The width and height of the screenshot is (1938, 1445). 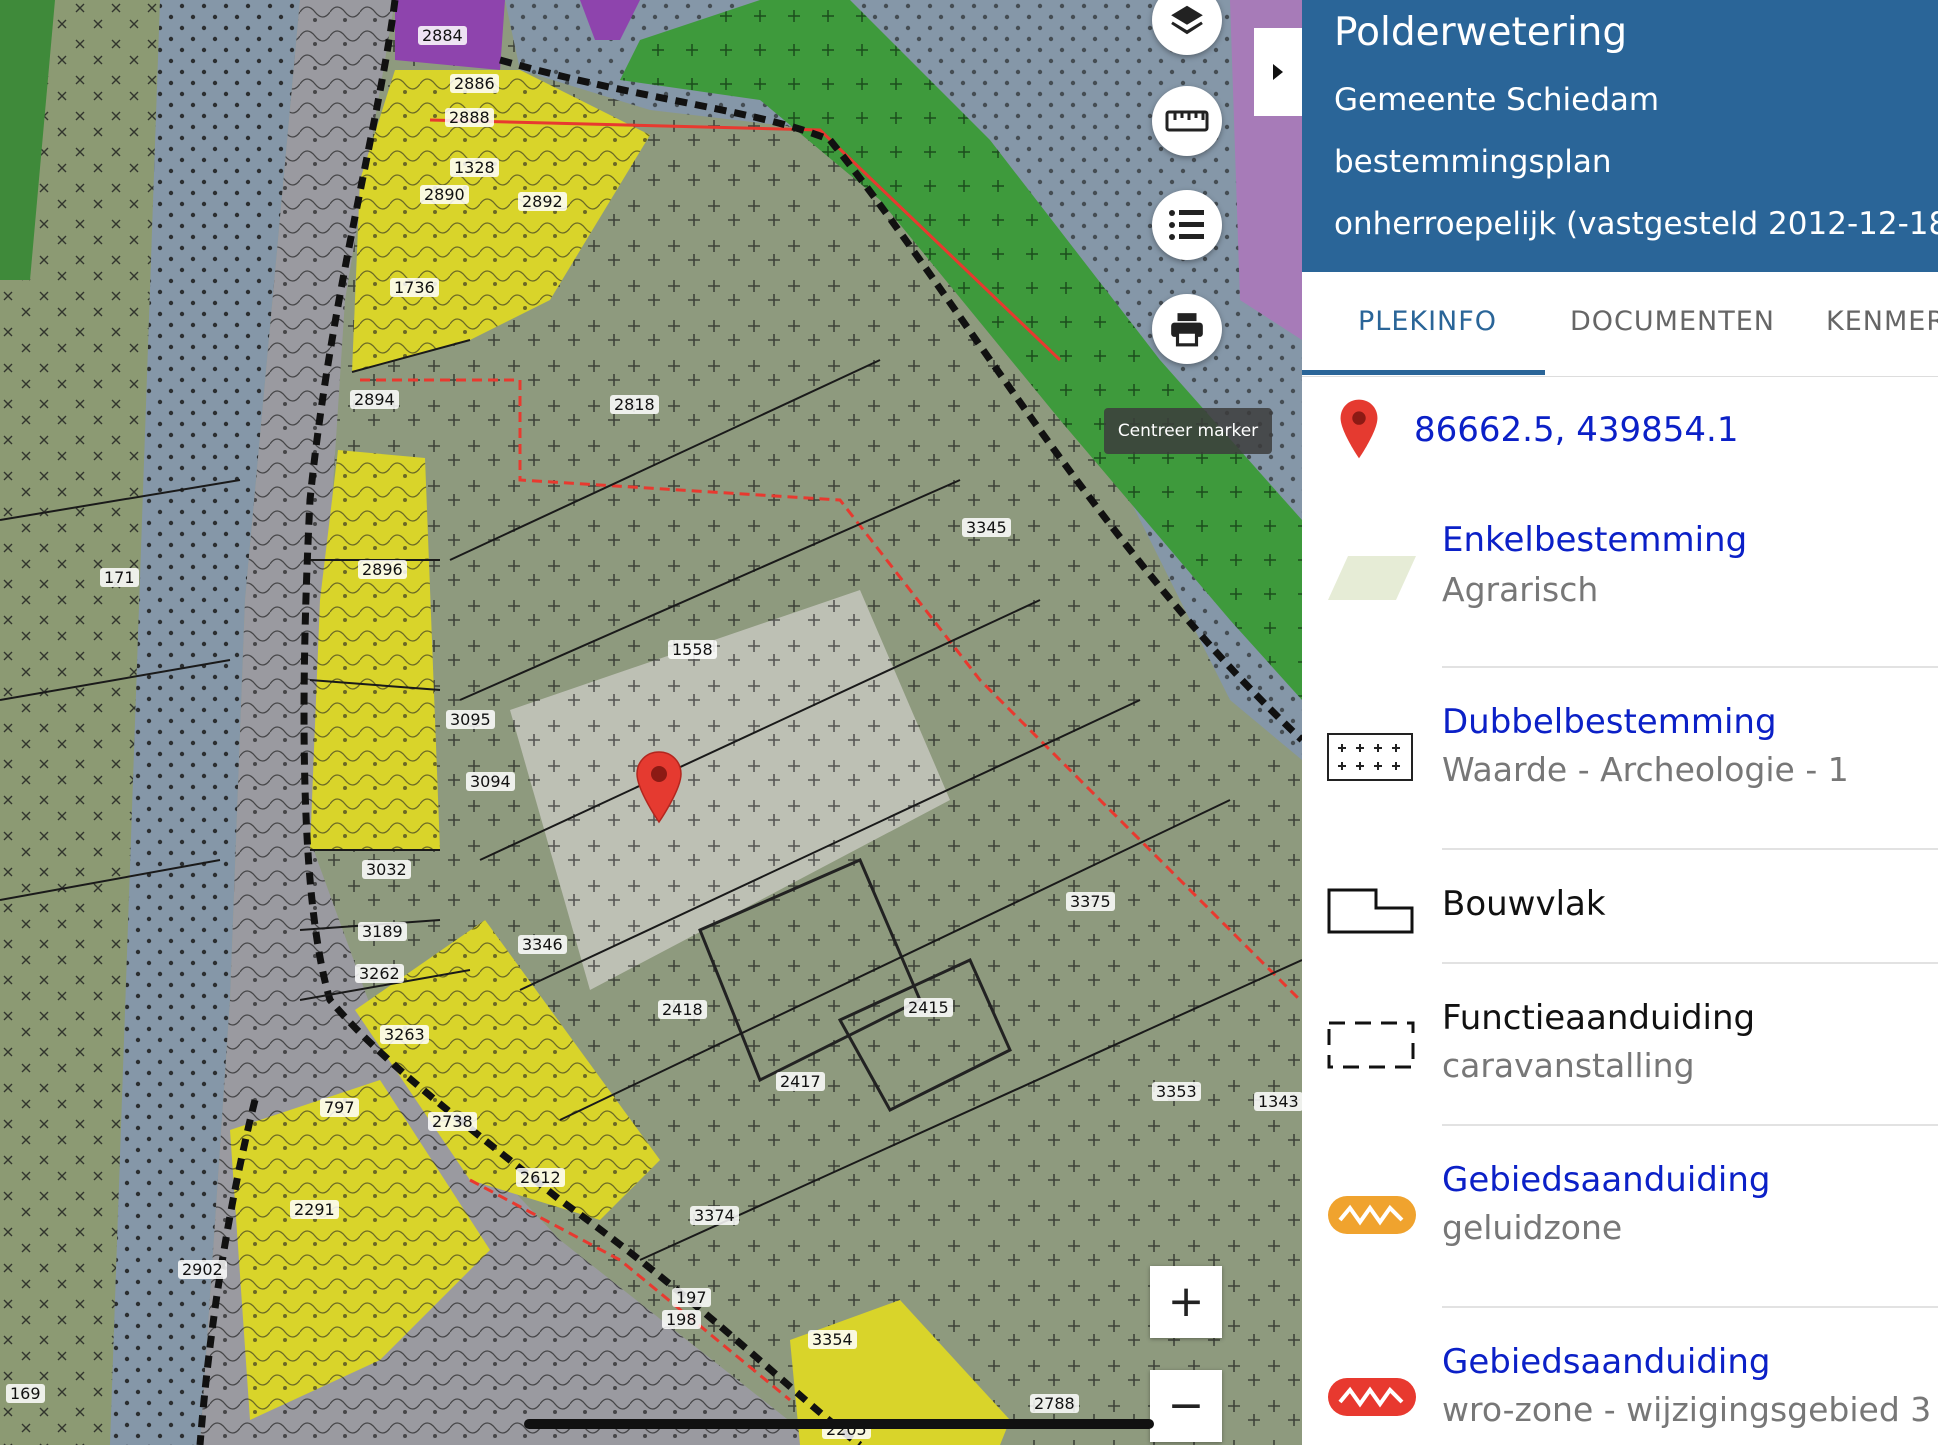 I want to click on location-row: 86662.5, 439854.1, so click(x=1620, y=433).